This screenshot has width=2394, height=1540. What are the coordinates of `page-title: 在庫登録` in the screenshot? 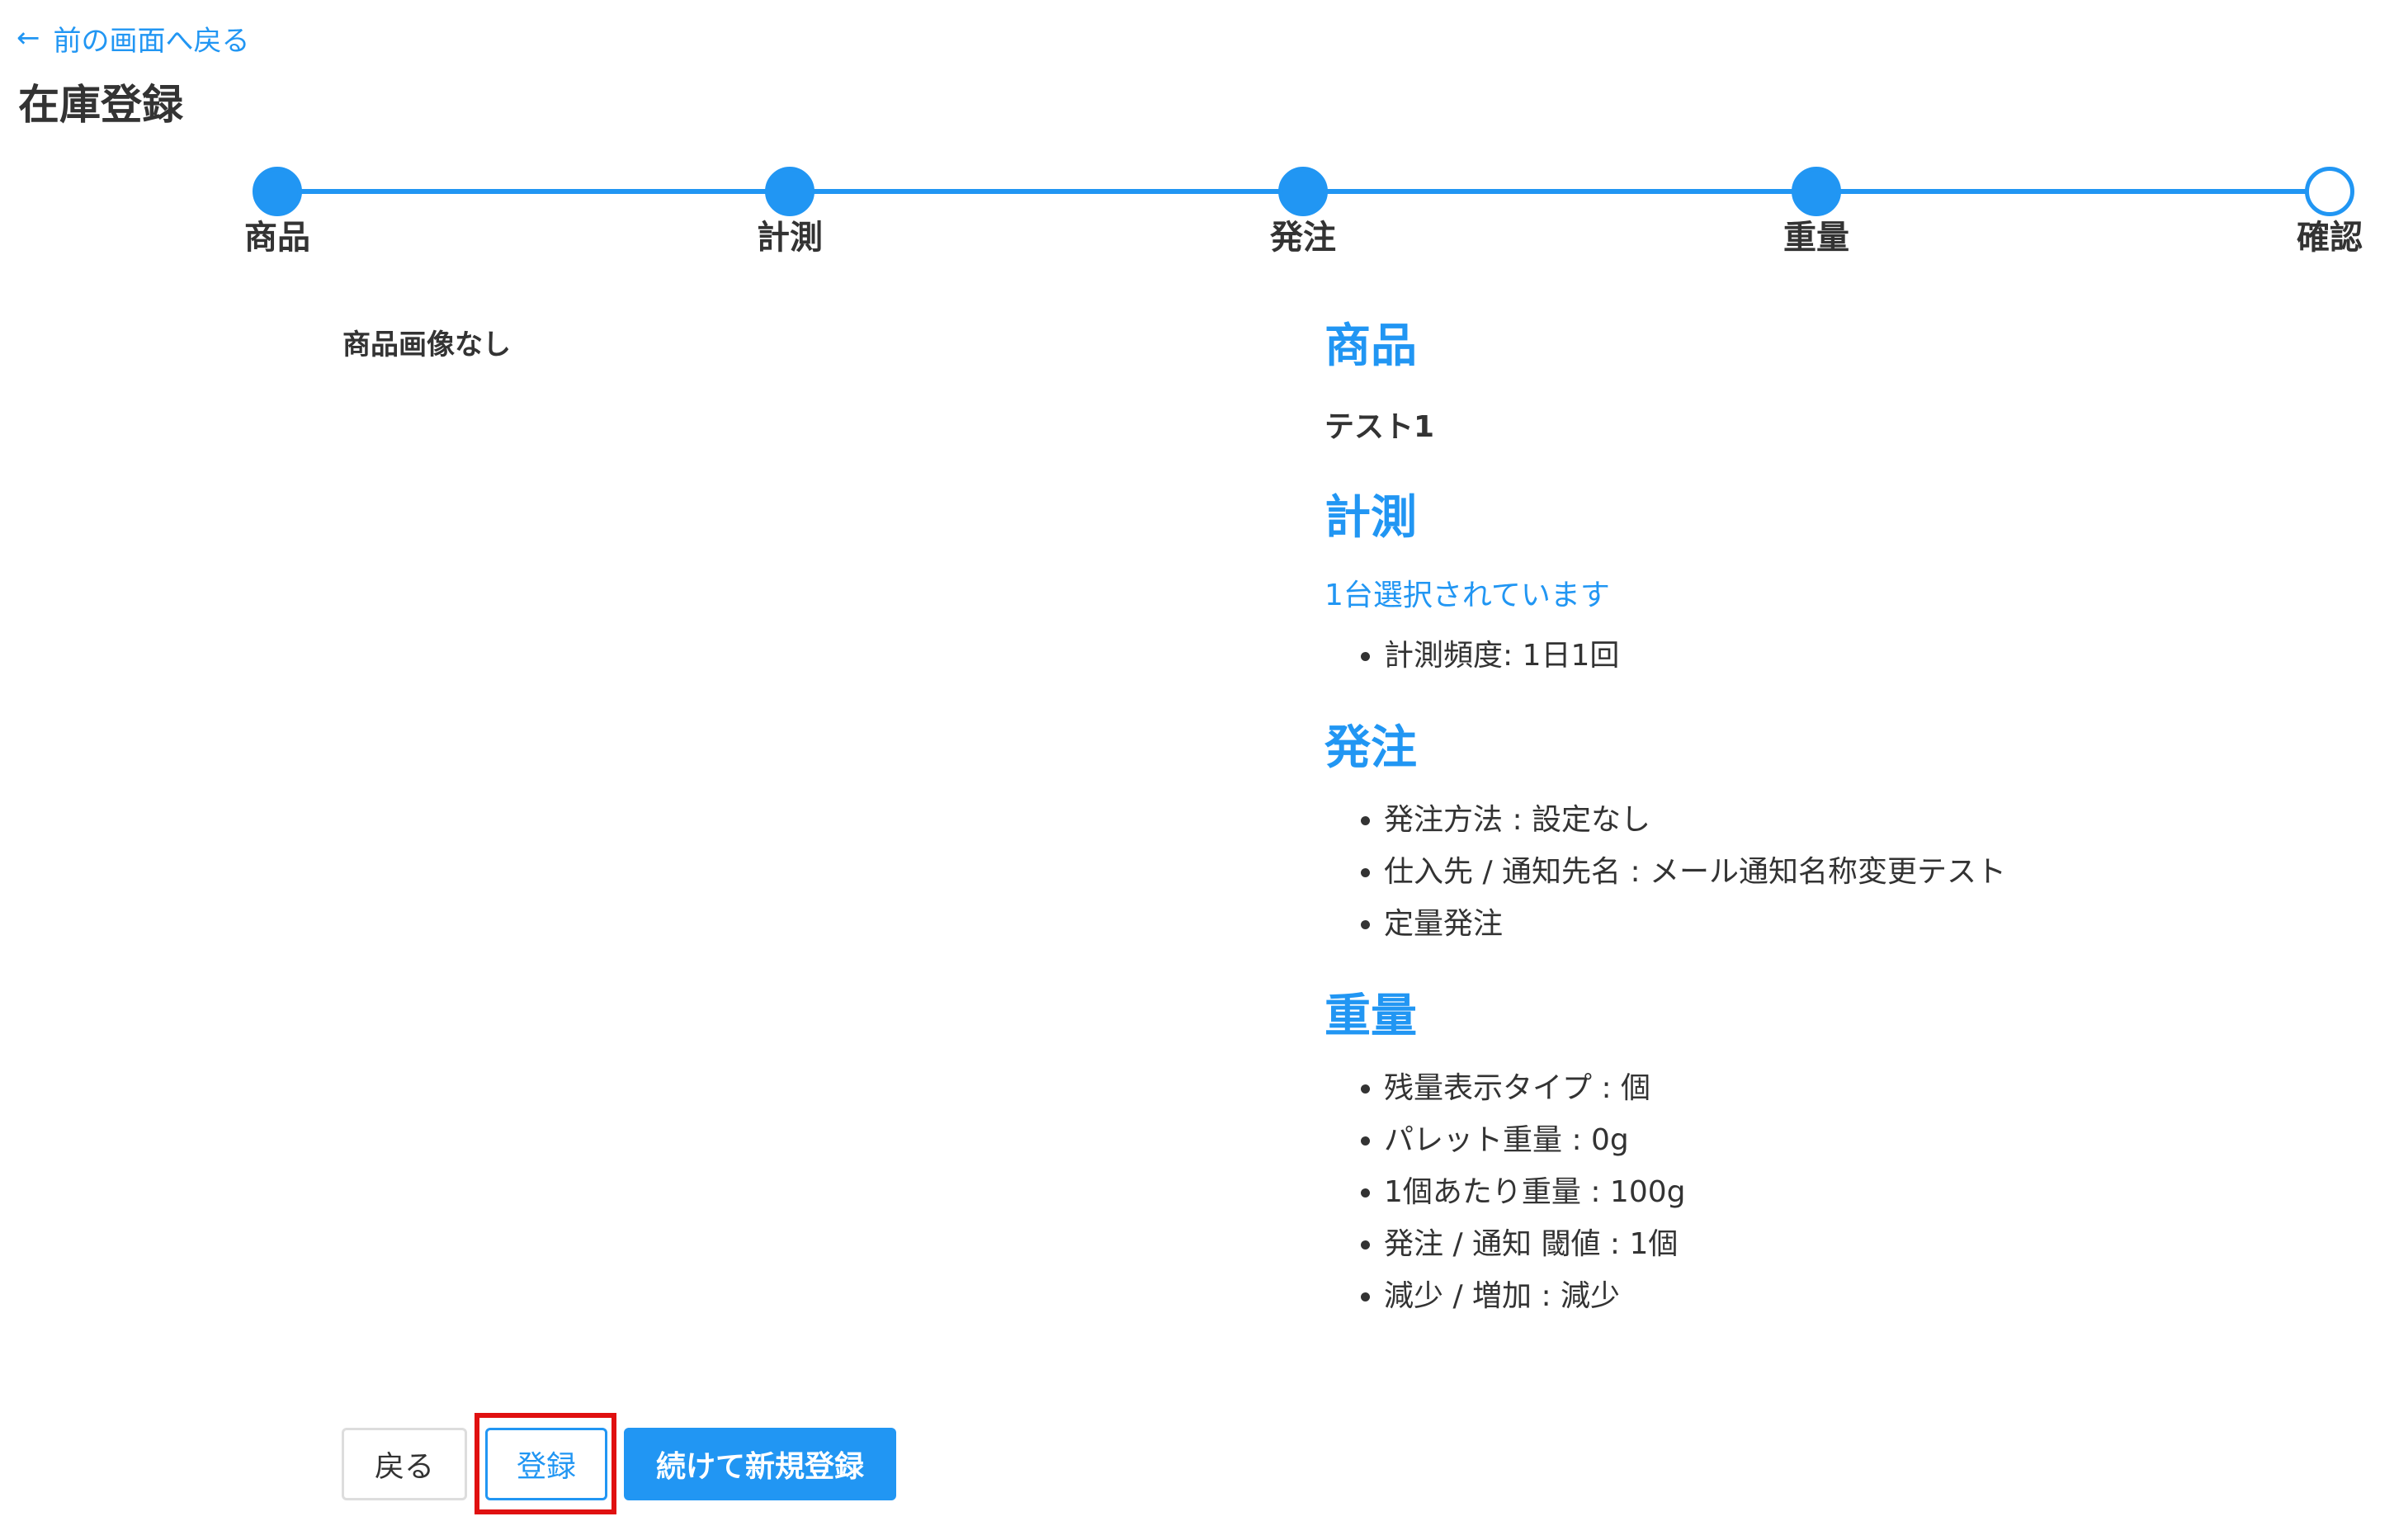 It's located at (100, 105).